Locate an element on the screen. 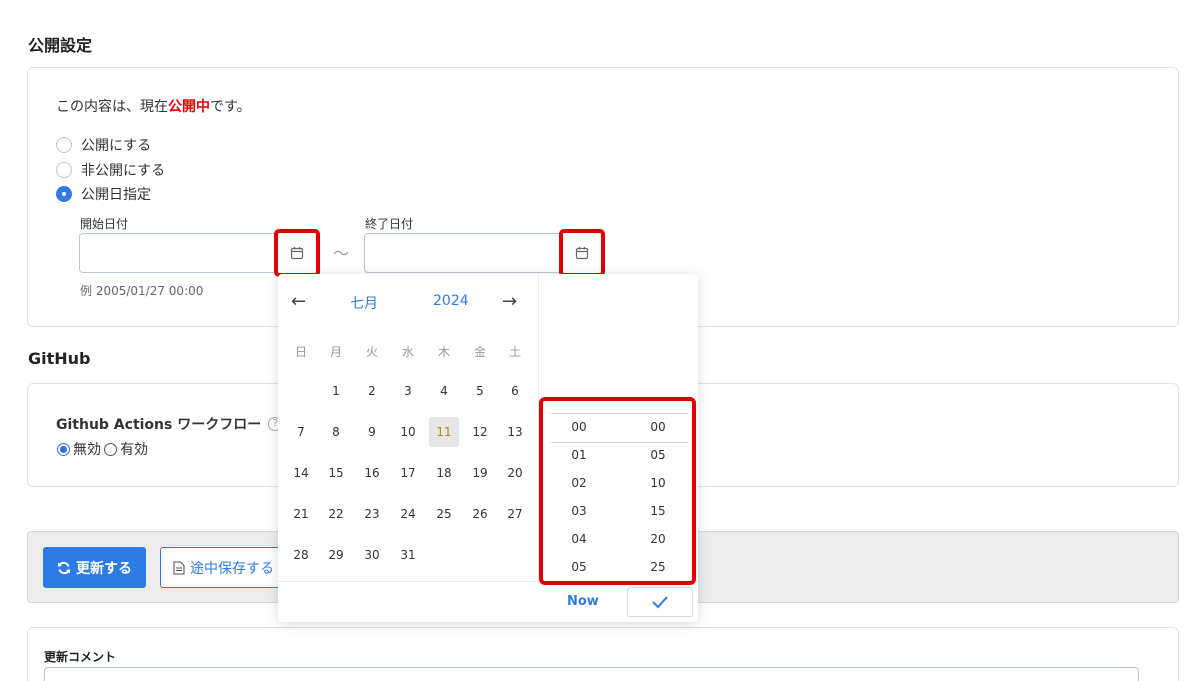 The width and height of the screenshot is (1193, 681). weekday-label: 水 is located at coordinates (407, 352).